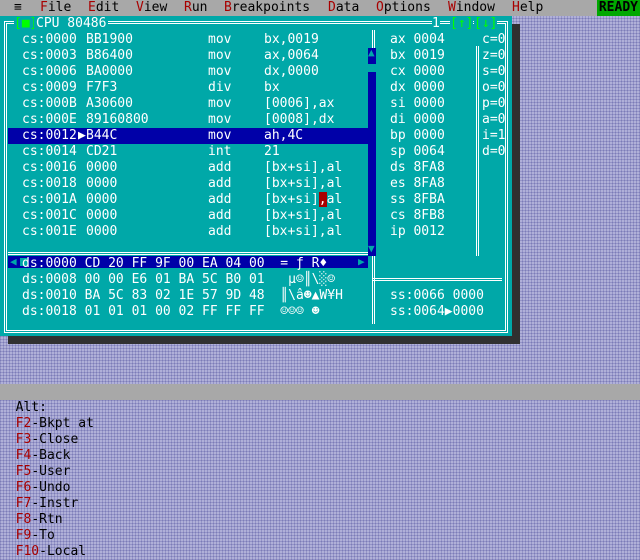  Describe the element at coordinates (188, 120) in the screenshot. I see `code-row: cs:000E 89160800 mov [0008],dx` at that location.